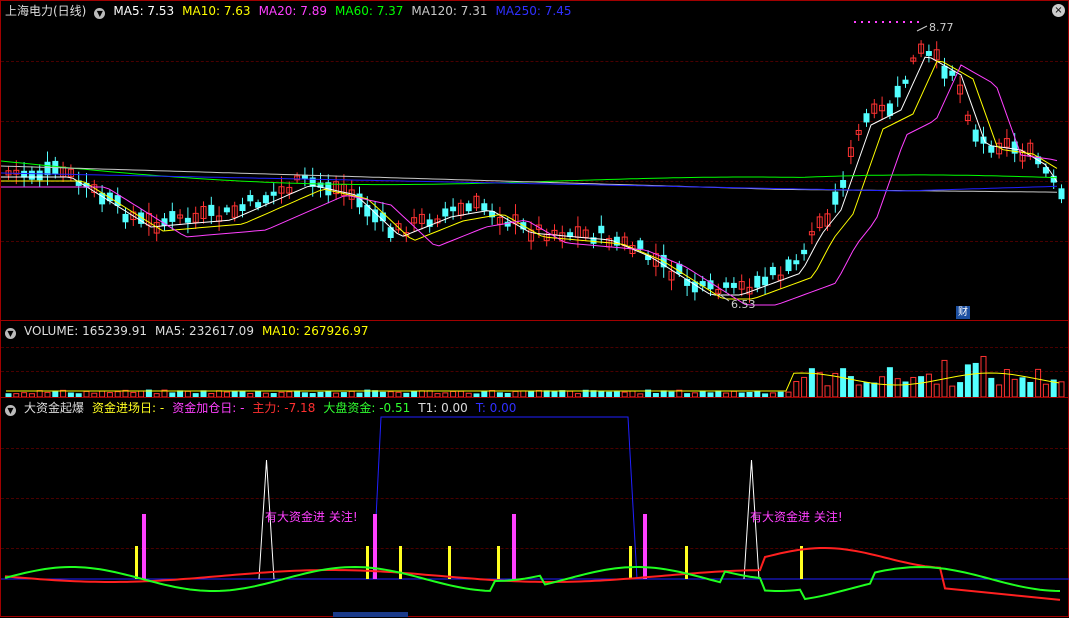 The image size is (1069, 618). I want to click on main-force-line, so click(532, 574).